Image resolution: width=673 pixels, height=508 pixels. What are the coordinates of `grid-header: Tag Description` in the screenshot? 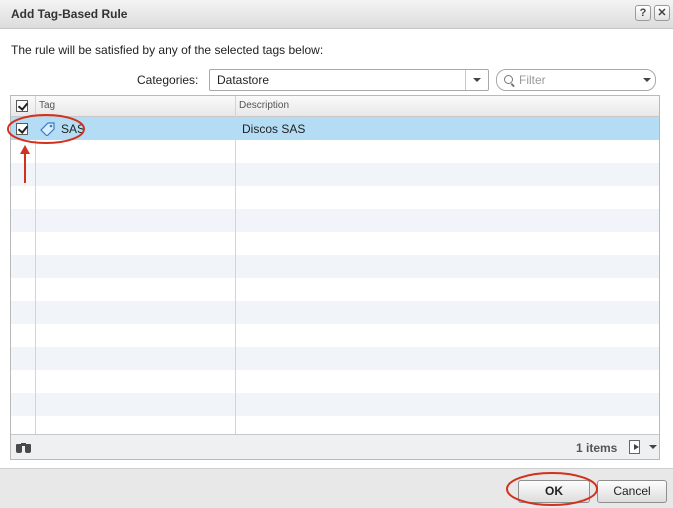 It's located at (335, 106).